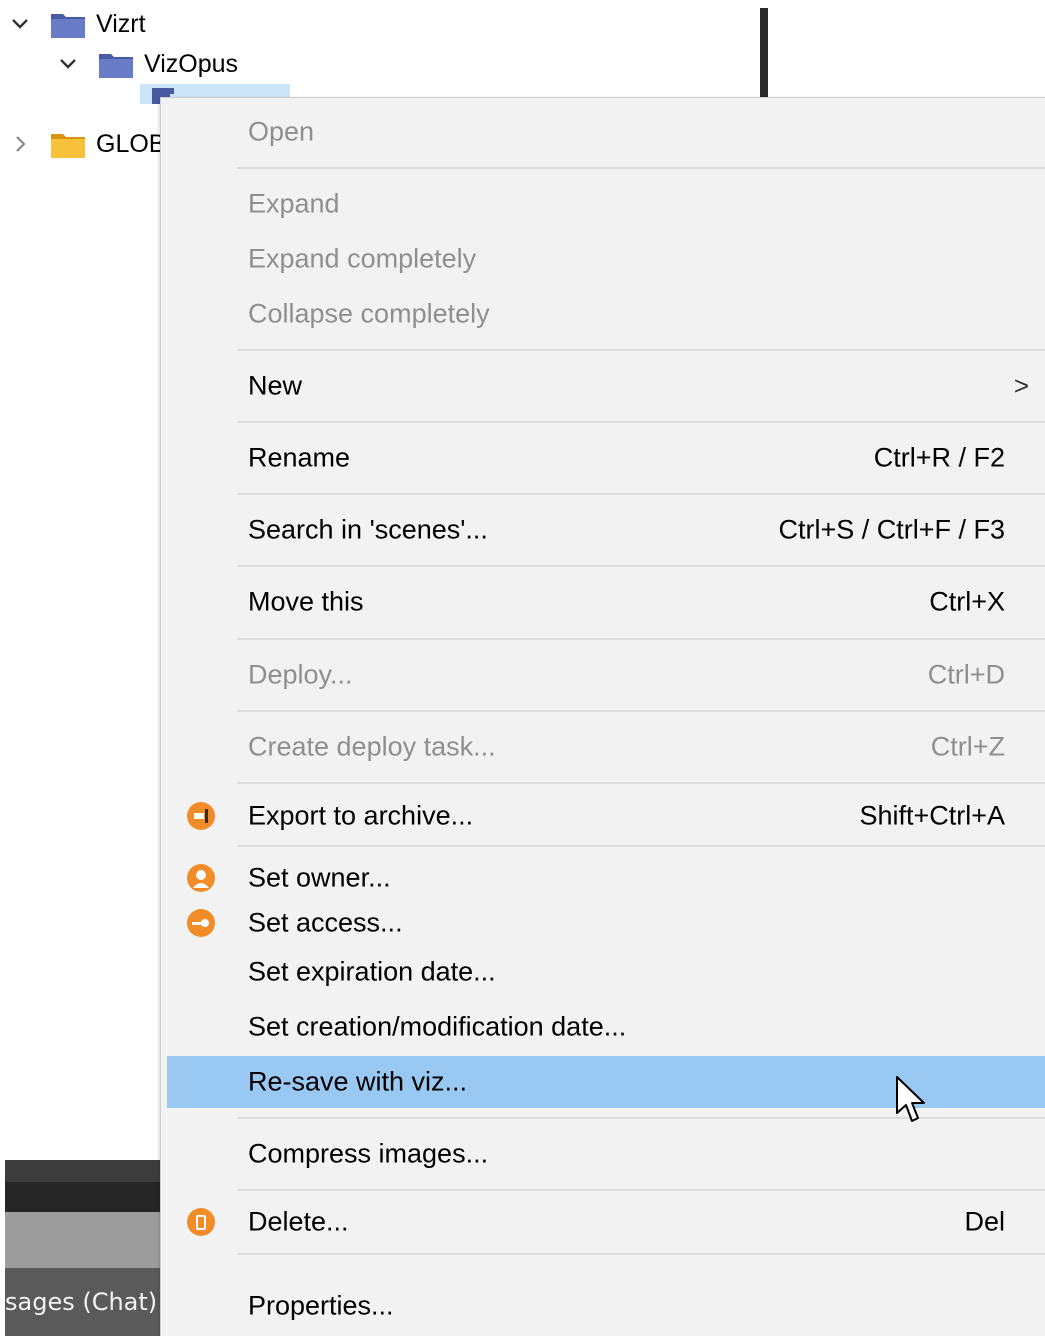 This screenshot has width=1045, height=1336. Describe the element at coordinates (910, 1099) in the screenshot. I see `mouse-pointer-icon` at that location.